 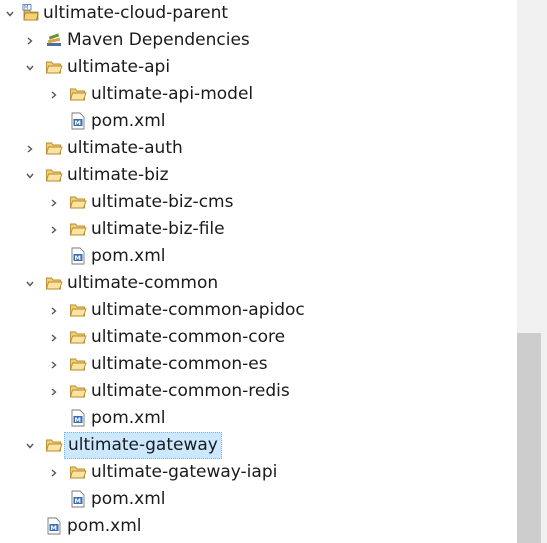 I want to click on tree-item-label: ultimate-api, so click(x=119, y=67).